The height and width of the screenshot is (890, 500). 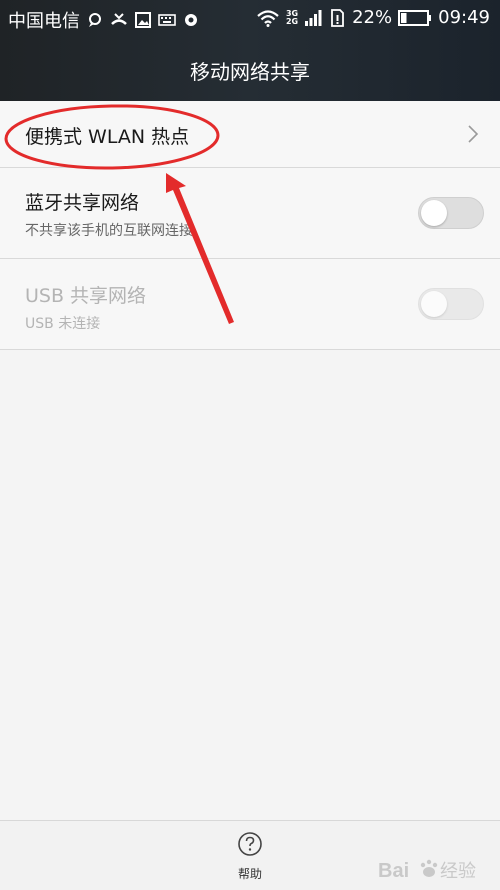 What do you see at coordinates (250, 844) in the screenshot?
I see `help-icon` at bounding box center [250, 844].